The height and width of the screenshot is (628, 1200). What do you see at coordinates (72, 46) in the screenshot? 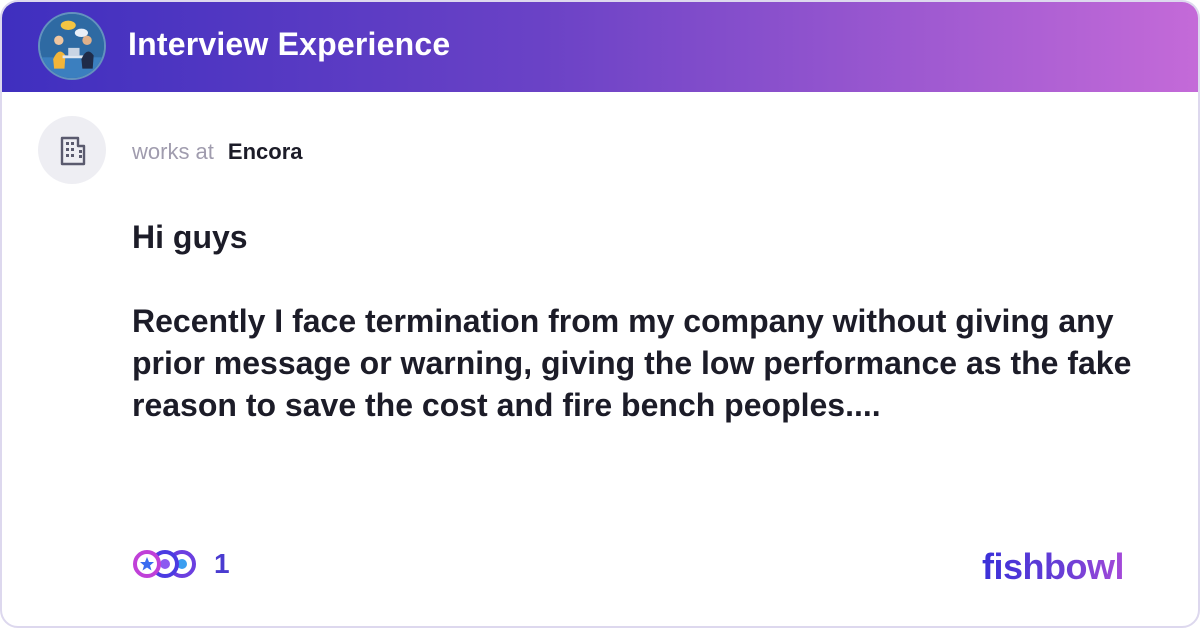
I see `bowl-avatar-icon` at bounding box center [72, 46].